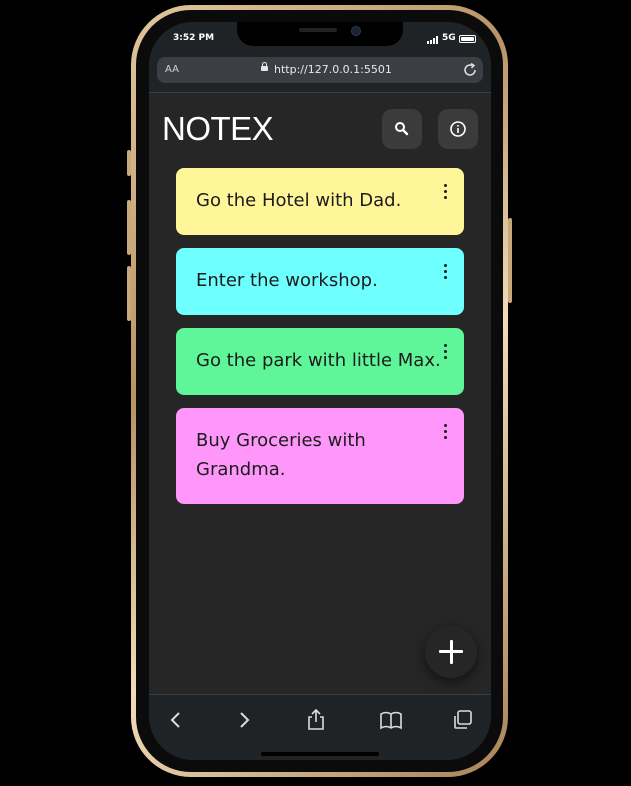 This screenshot has height=786, width=631. I want to click on note-card: Go the park with little Max., so click(320, 361).